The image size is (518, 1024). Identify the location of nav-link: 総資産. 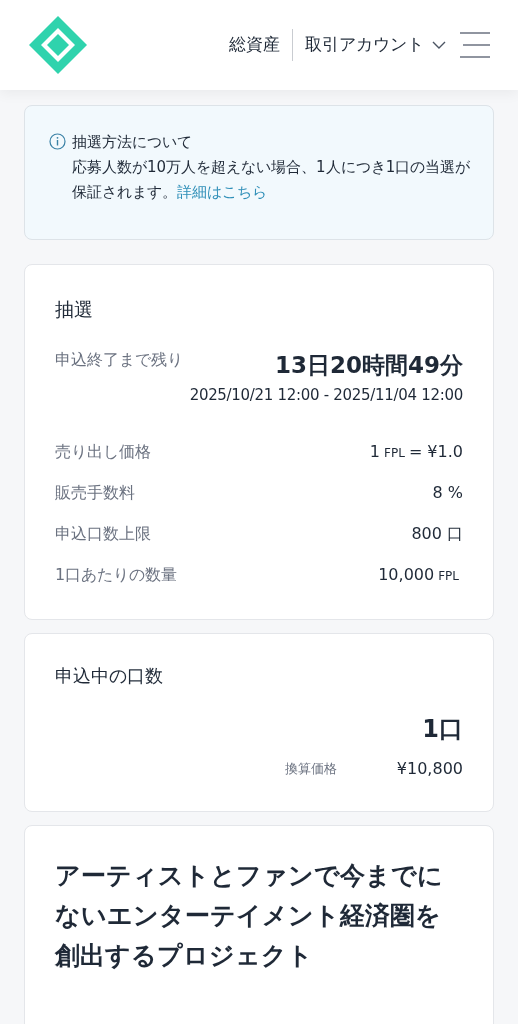
(254, 45).